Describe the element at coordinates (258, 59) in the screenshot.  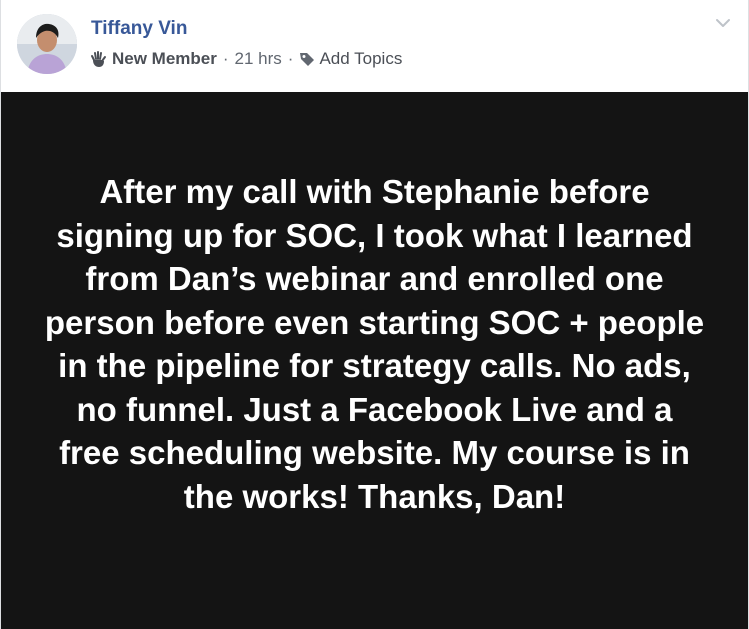
I see `post-timestamp-link: 21 hrs` at that location.